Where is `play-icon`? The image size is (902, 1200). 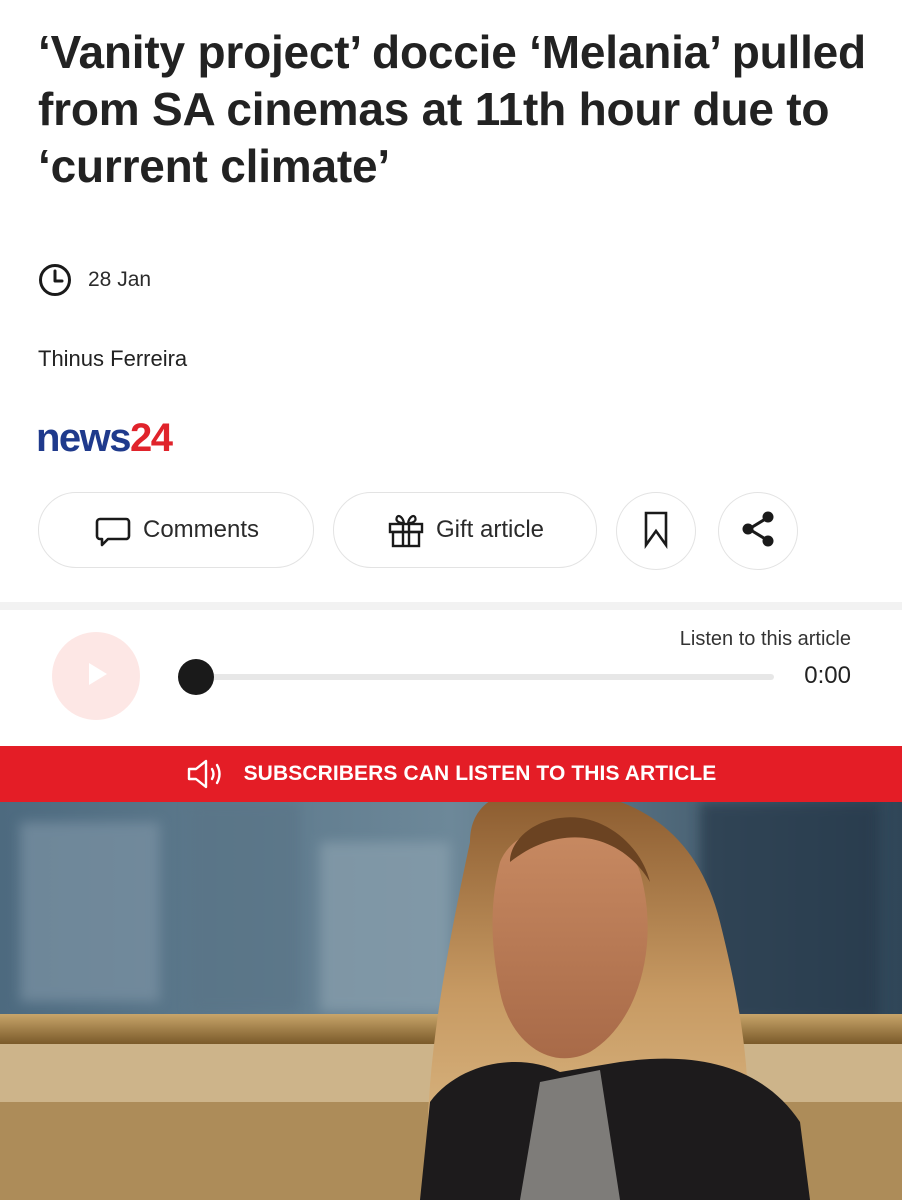
play-icon is located at coordinates (96, 676).